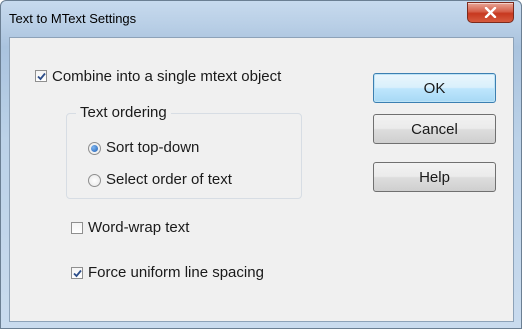 The image size is (522, 329). Describe the element at coordinates (261, 19) in the screenshot. I see `title-bar: Text to MText Settings` at that location.